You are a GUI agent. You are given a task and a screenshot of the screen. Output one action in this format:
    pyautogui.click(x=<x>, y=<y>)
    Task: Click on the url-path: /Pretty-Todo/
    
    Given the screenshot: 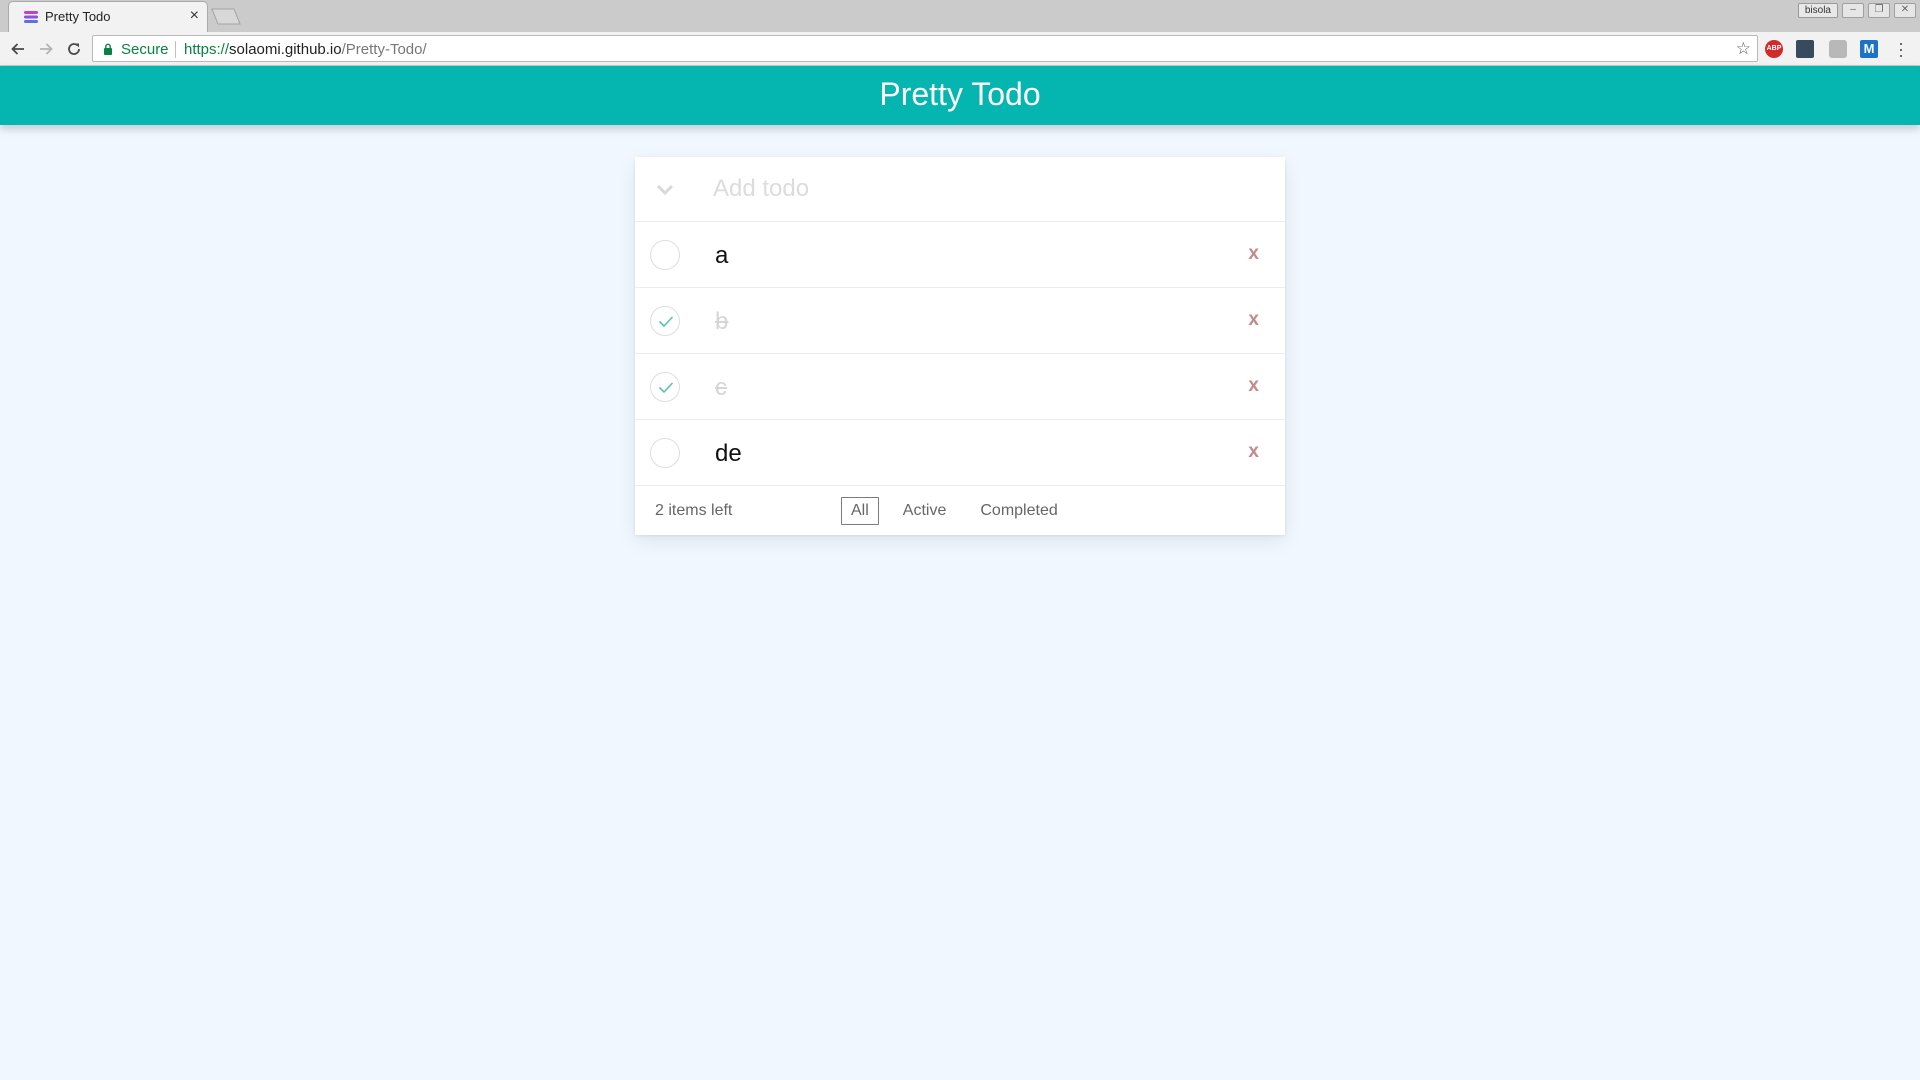 What is the action you would take?
    pyautogui.click(x=384, y=49)
    